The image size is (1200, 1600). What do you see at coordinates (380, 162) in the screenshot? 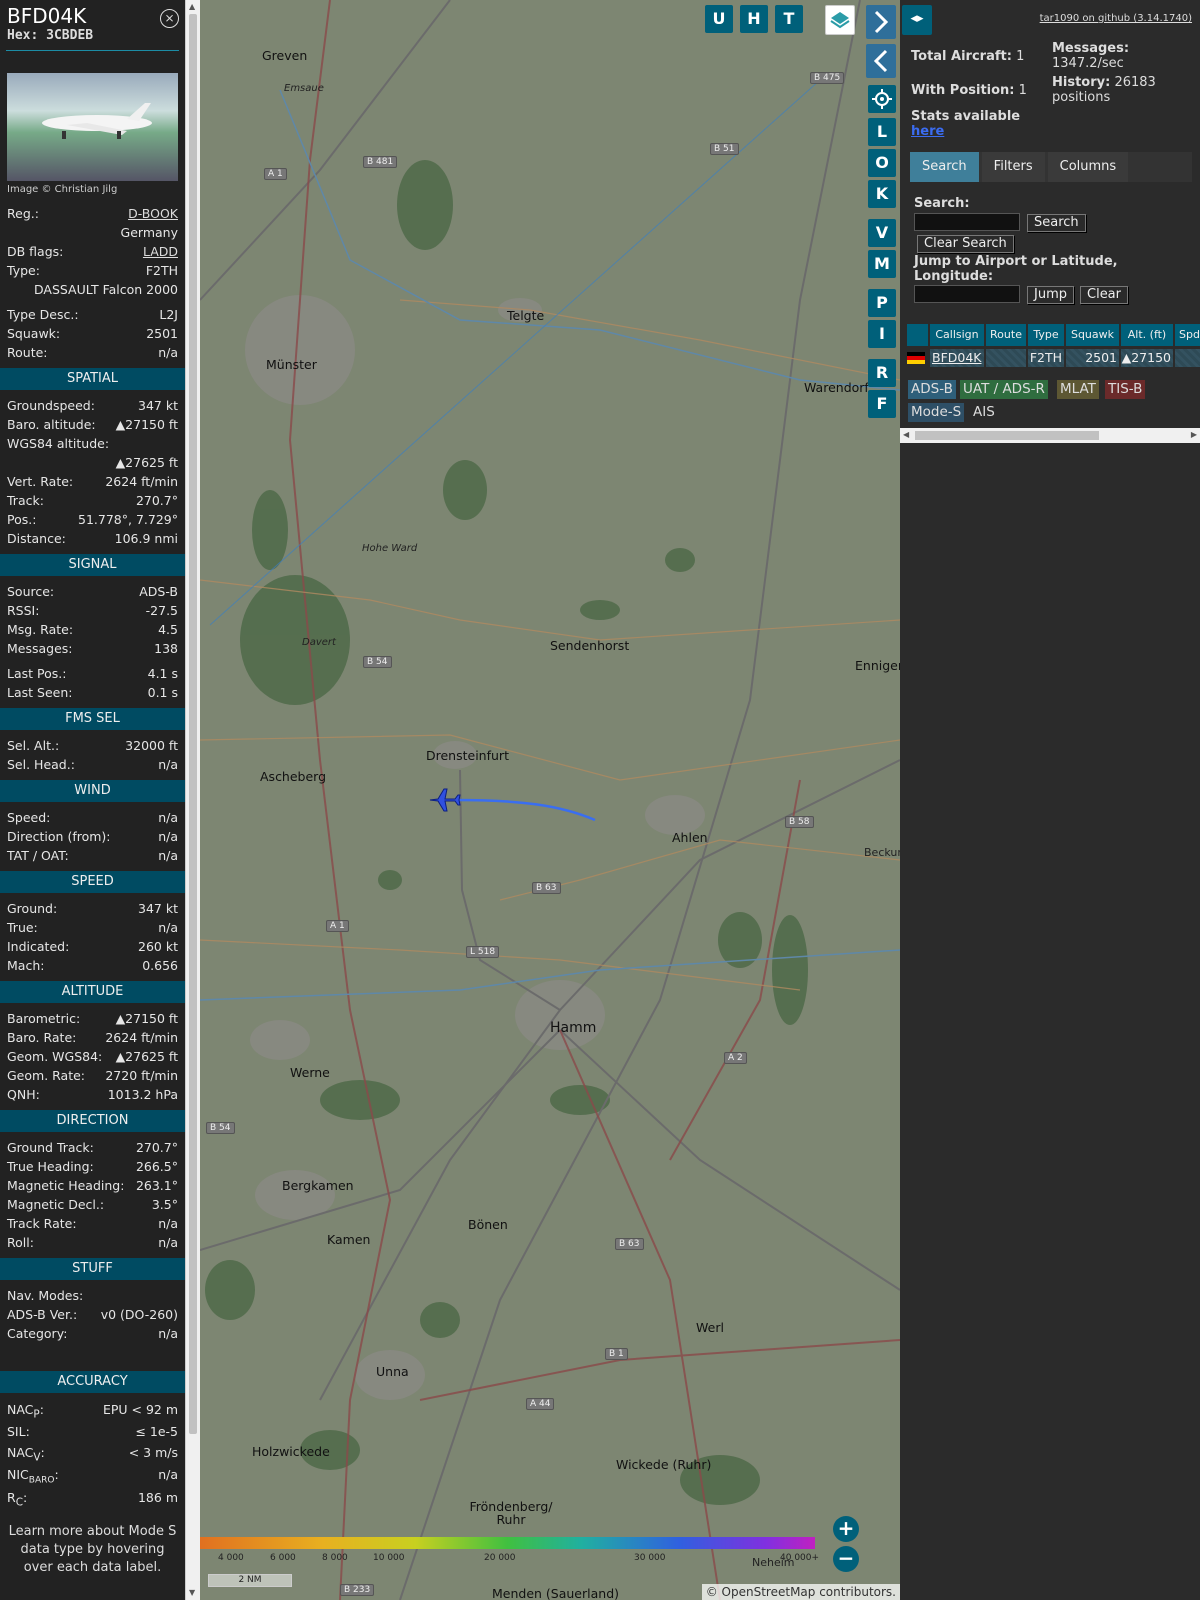
I see `road-shield: B 481` at bounding box center [380, 162].